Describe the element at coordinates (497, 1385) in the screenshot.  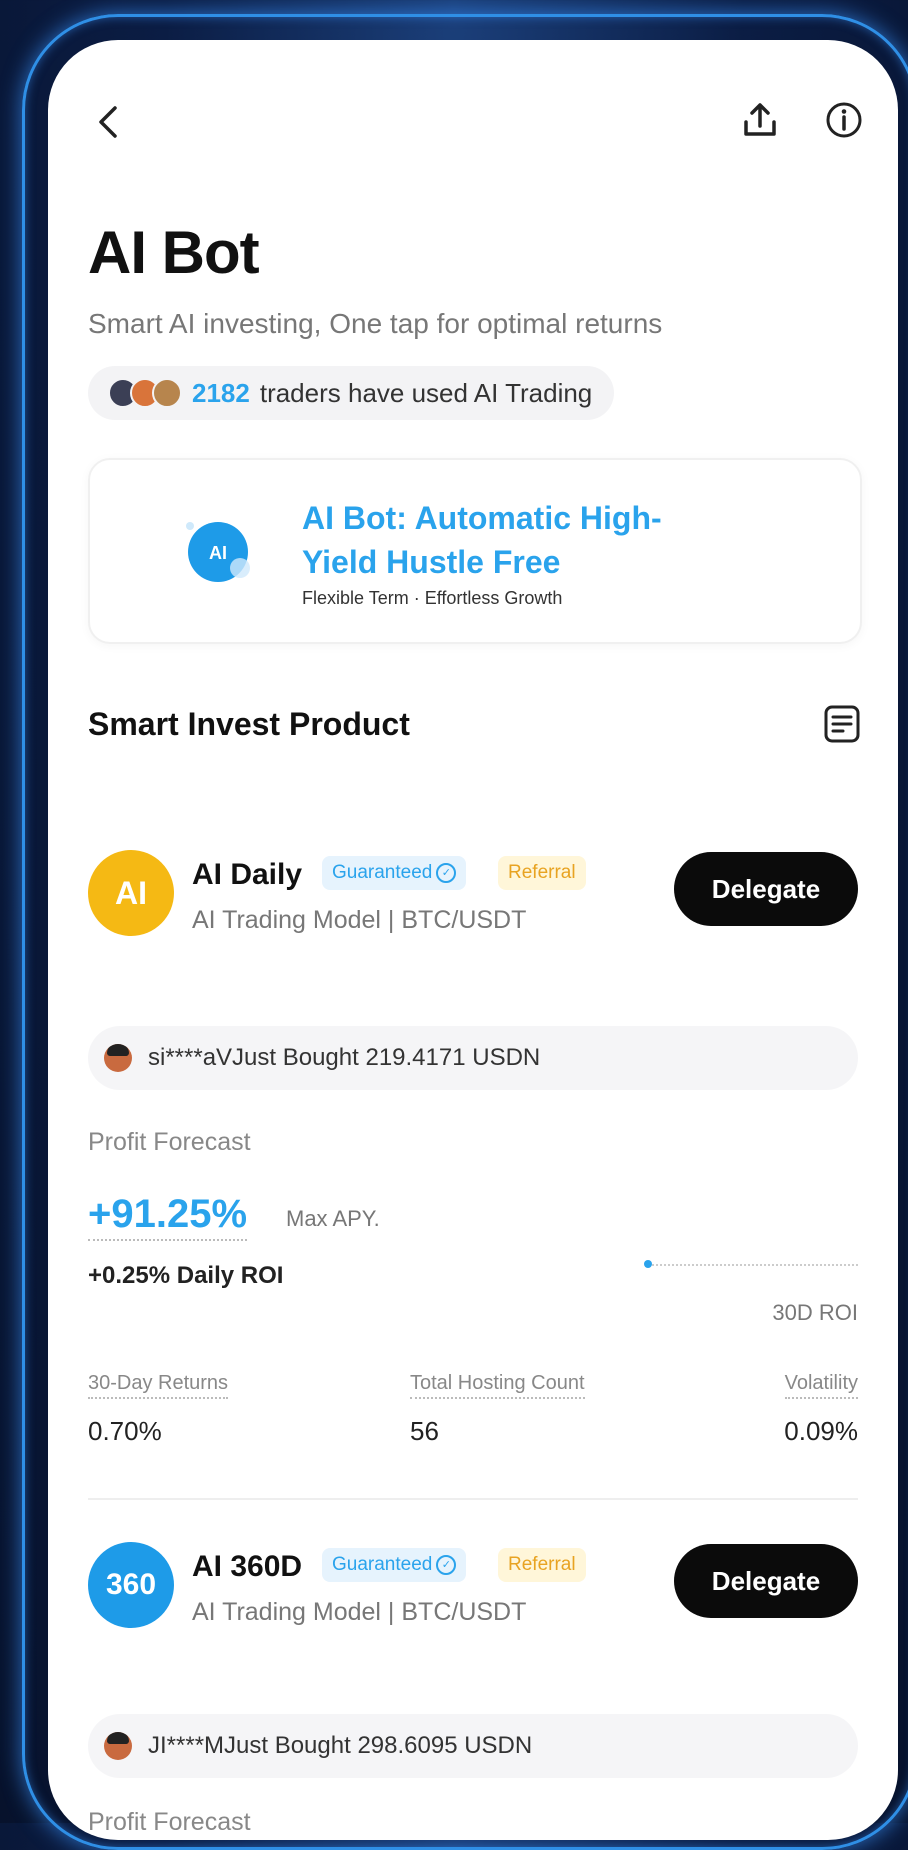
I see `stat-label-hosting-count: Total Hosting Count` at that location.